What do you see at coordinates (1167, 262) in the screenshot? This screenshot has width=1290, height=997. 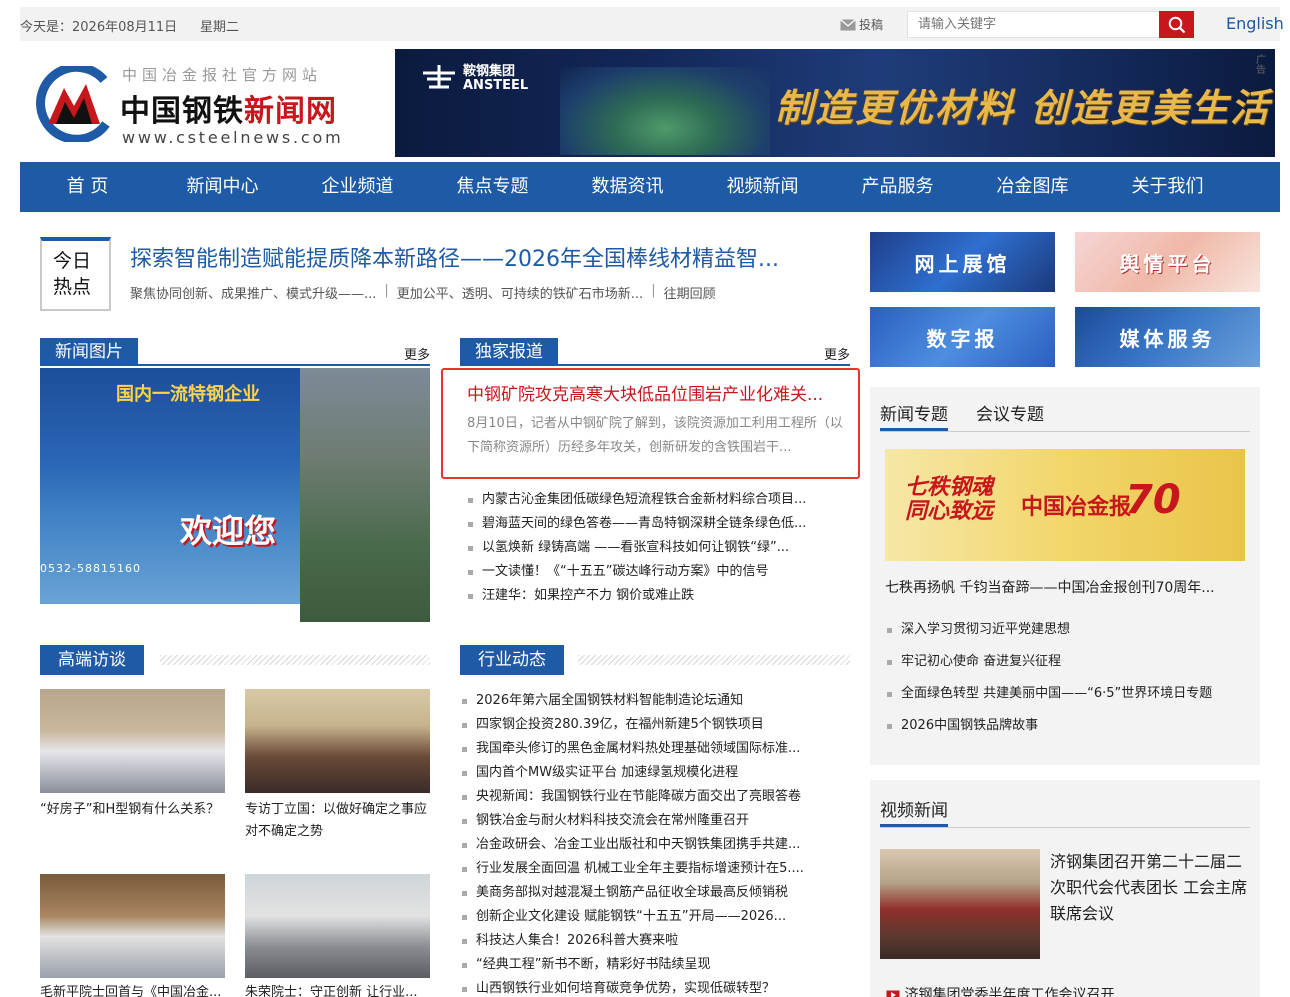 I see `tile-sentiment-platform: 舆情平台` at bounding box center [1167, 262].